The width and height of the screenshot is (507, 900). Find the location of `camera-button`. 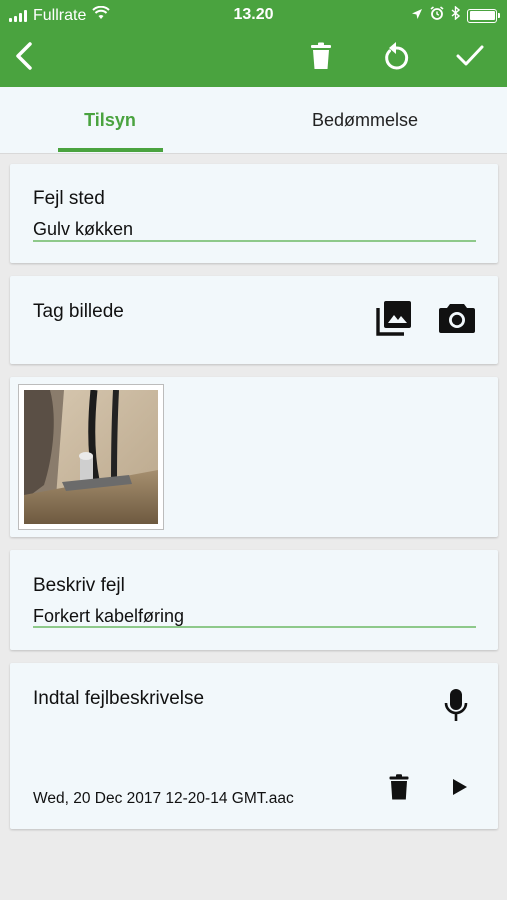

camera-button is located at coordinates (457, 318).